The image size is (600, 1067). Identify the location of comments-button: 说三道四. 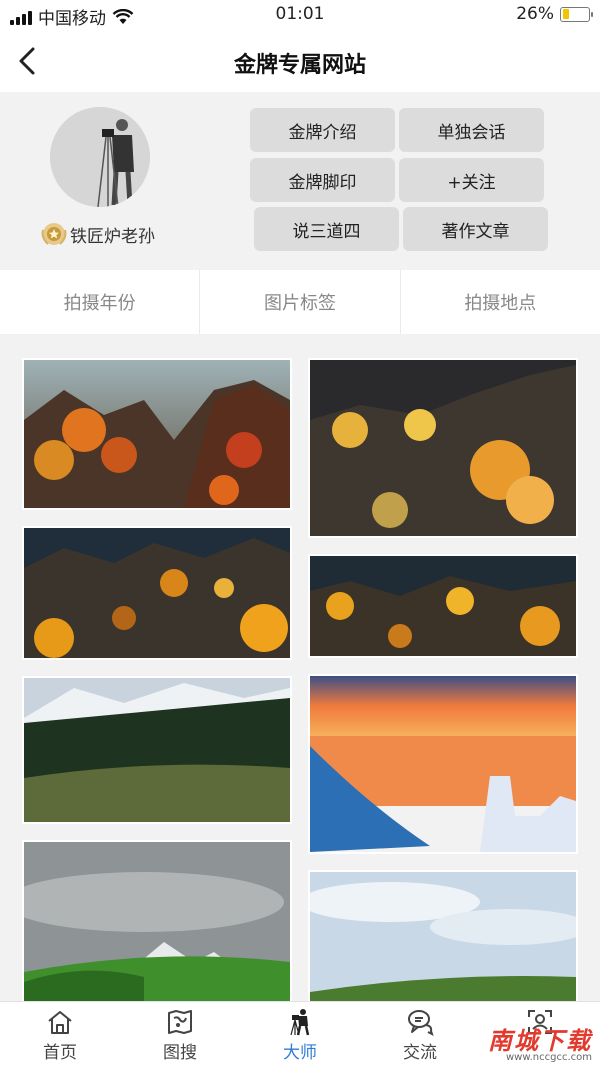
(326, 229).